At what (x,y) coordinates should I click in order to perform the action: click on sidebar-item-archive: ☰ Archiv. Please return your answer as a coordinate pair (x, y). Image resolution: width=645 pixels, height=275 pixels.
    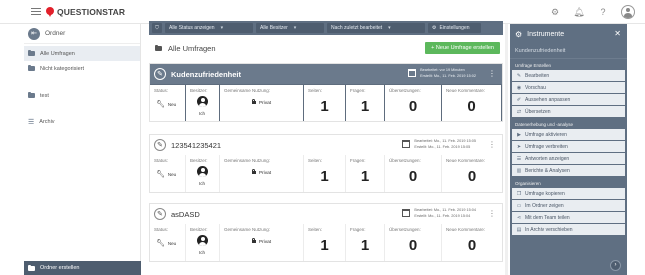
    Looking at the image, I should click on (82, 121).